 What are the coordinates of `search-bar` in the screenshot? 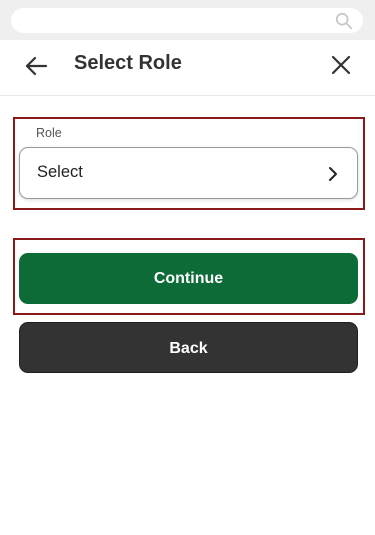 It's located at (187, 20).